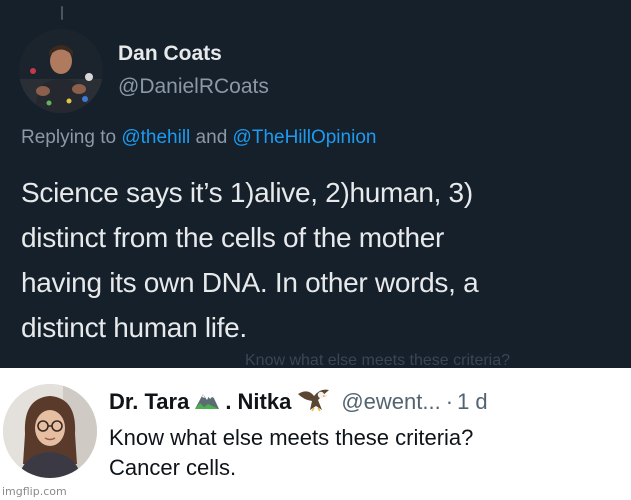 The width and height of the screenshot is (631, 500). I want to click on reply-text-line: Cancer cells., so click(173, 467).